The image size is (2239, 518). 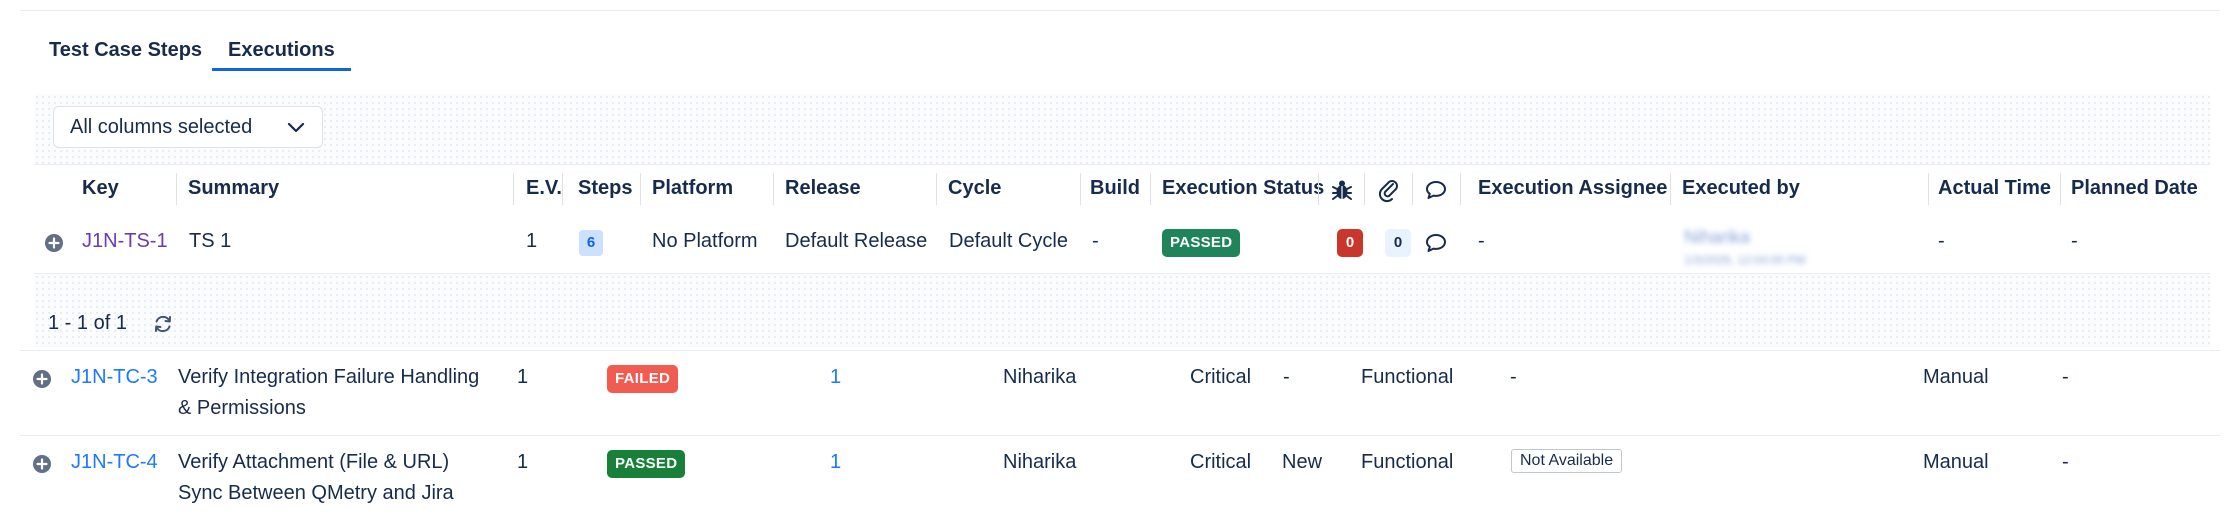 What do you see at coordinates (1243, 188) in the screenshot?
I see `header-execution-status: Execution Status` at bounding box center [1243, 188].